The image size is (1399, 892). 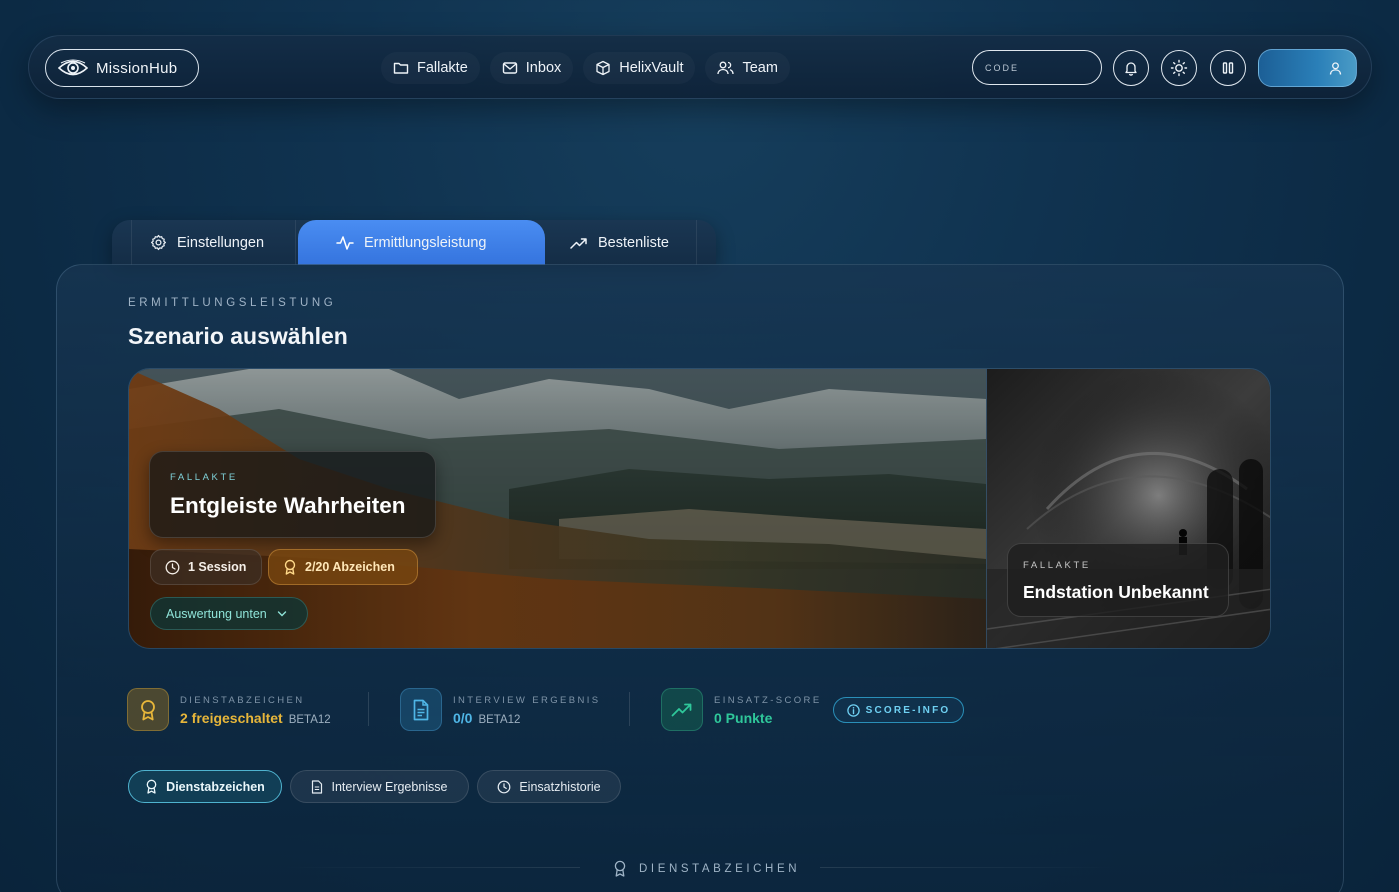 What do you see at coordinates (1118, 580) in the screenshot?
I see `scenario-title-box: FALLAKTE Endstation Unbekannt` at bounding box center [1118, 580].